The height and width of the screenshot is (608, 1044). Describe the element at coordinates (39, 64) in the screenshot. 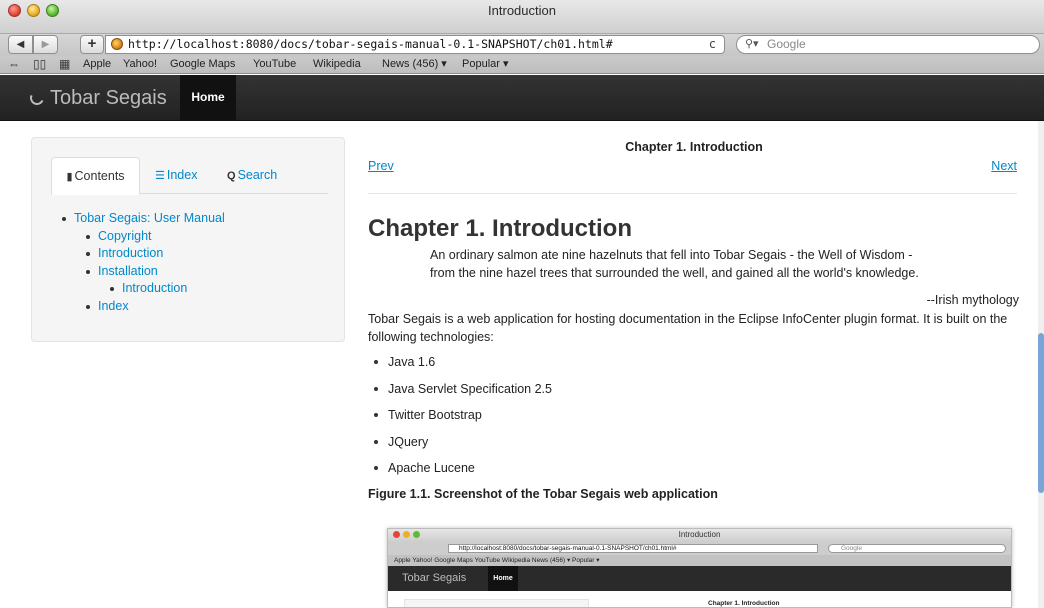

I see `bookmarks-book-icon: ▯▯` at that location.